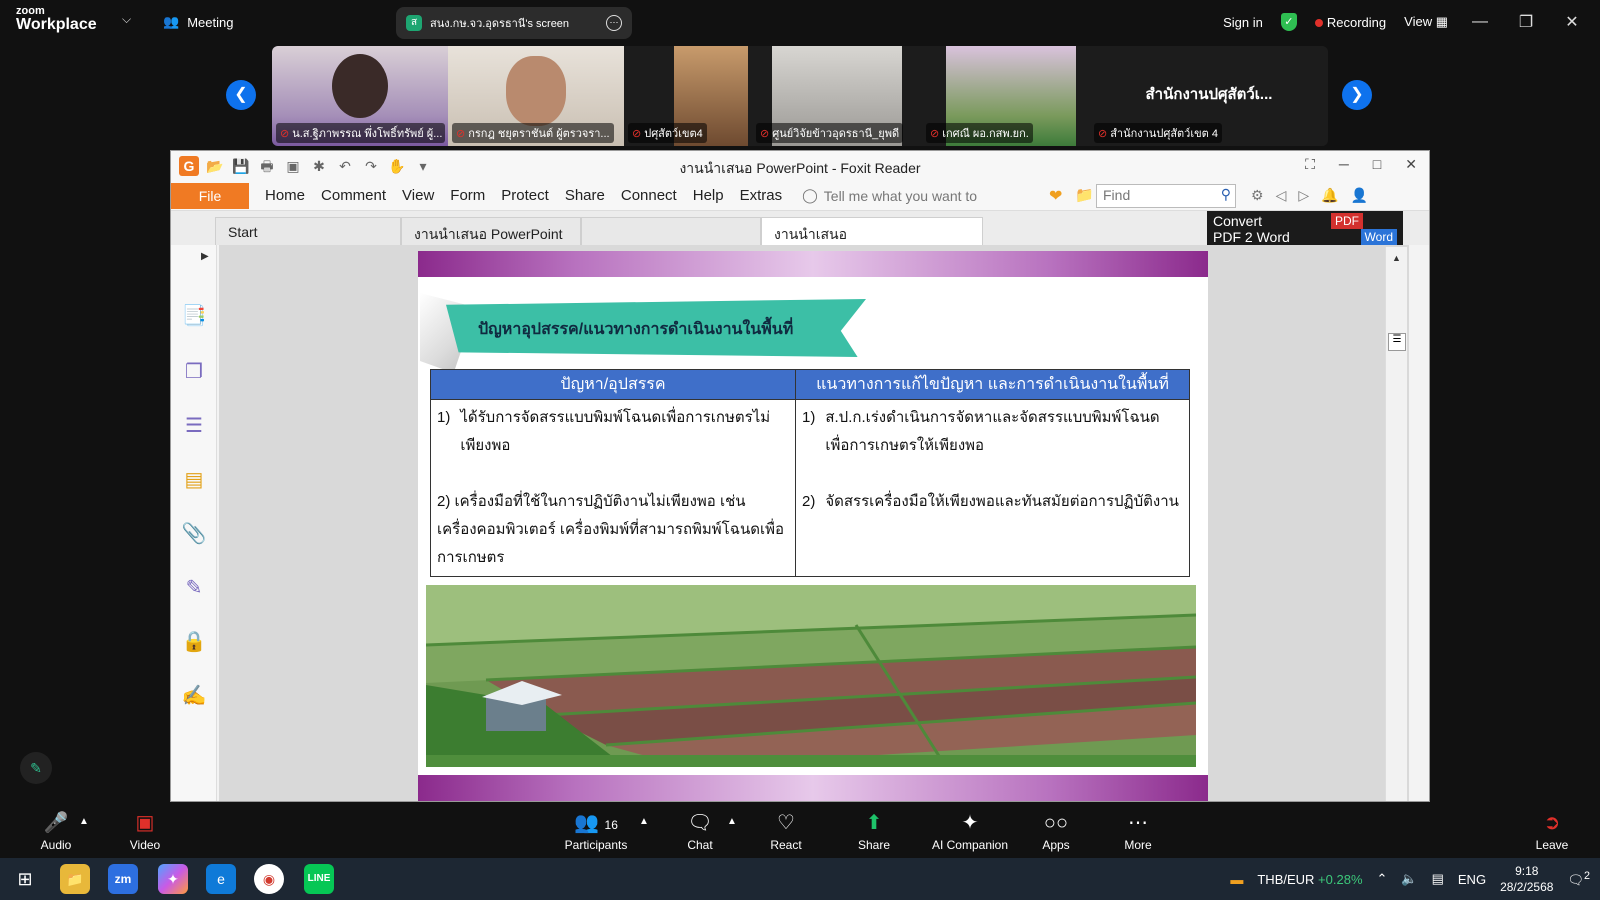 The image size is (1600, 900). What do you see at coordinates (126, 19) in the screenshot?
I see `chevron-down-icon: ⌵` at bounding box center [126, 19].